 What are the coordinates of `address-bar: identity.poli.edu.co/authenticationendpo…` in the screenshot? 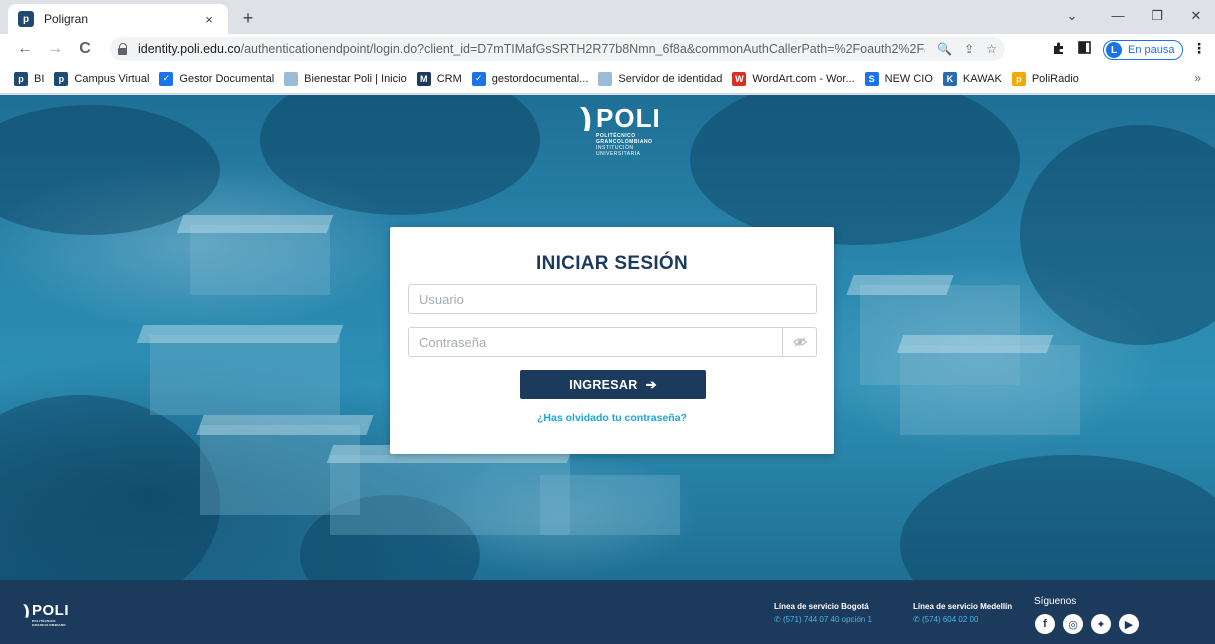 It's located at (557, 49).